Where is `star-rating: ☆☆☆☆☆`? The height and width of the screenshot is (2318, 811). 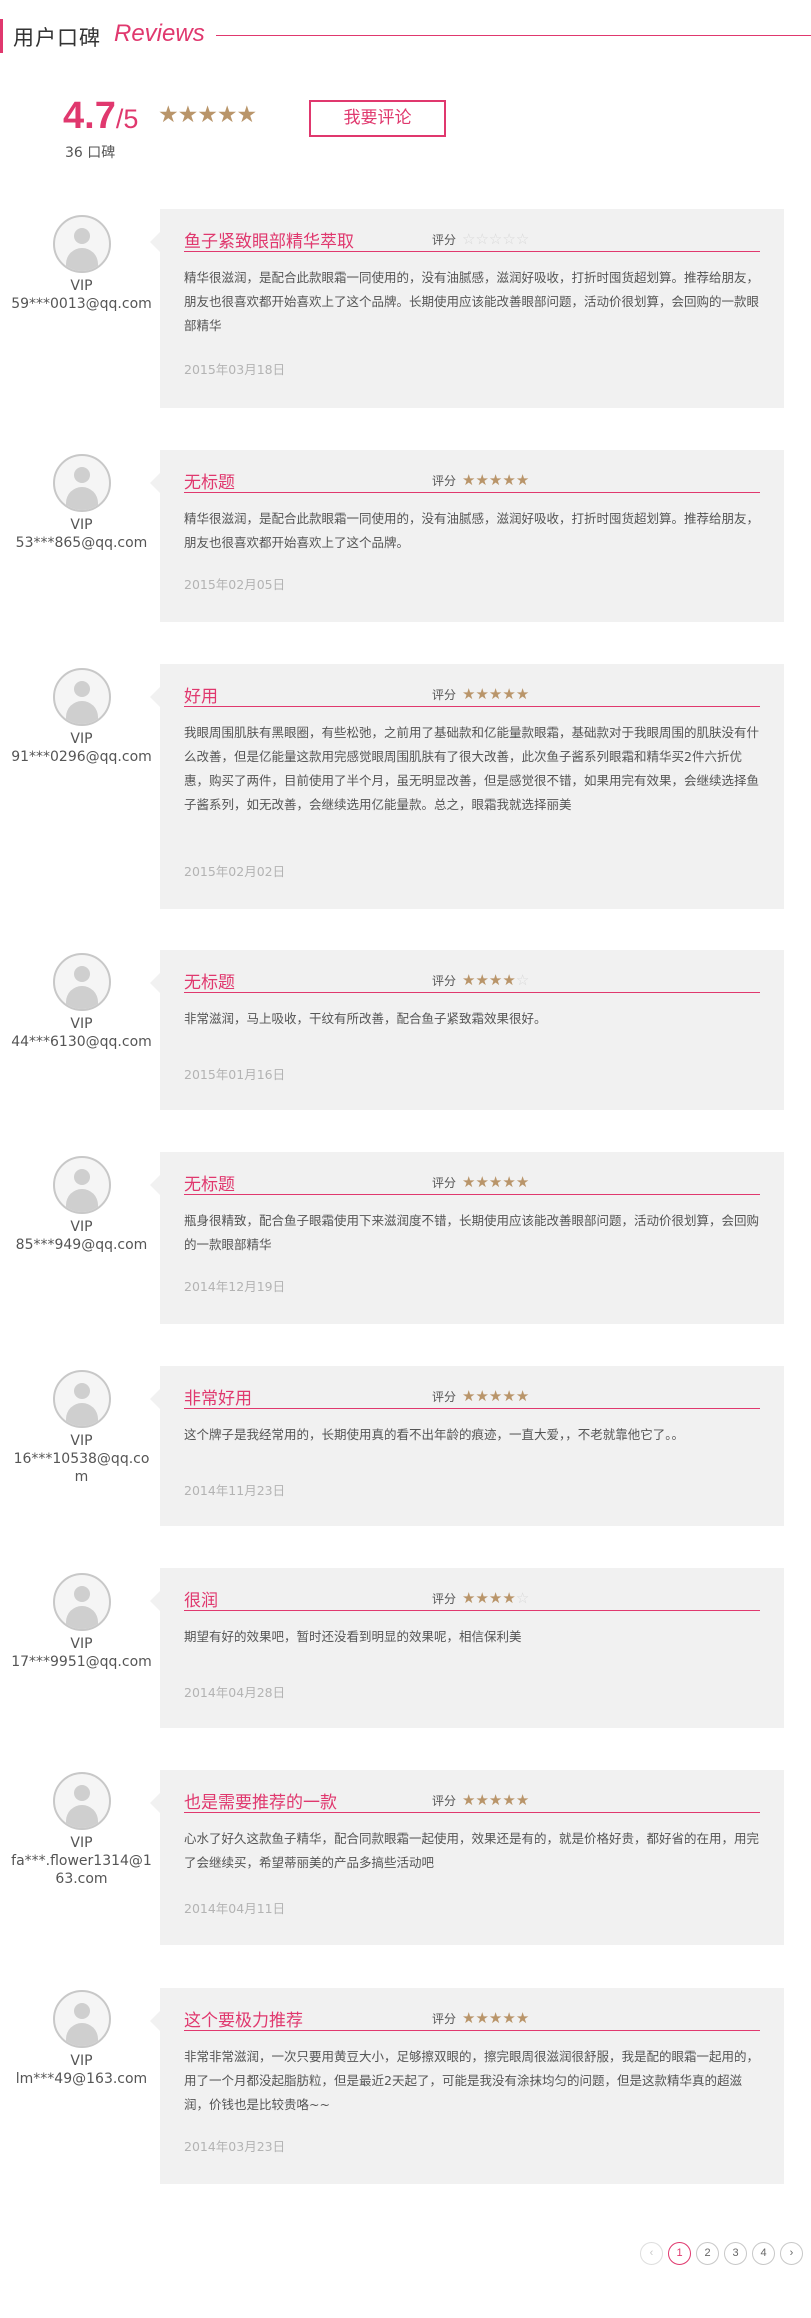
star-rating: ☆☆☆☆☆ is located at coordinates (495, 239).